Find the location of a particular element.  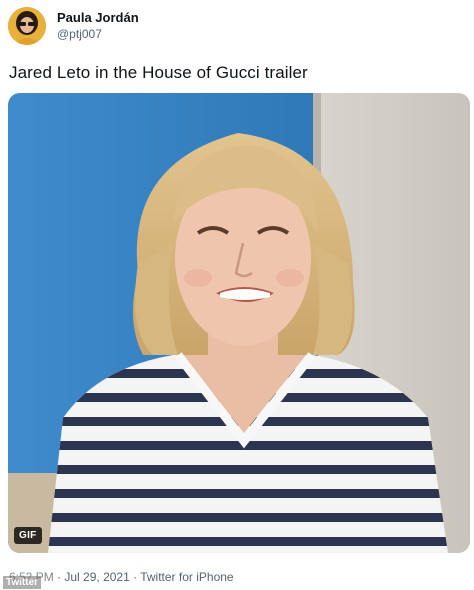

tweet-header: Paula Jordán @ptj007 is located at coordinates (73, 26).